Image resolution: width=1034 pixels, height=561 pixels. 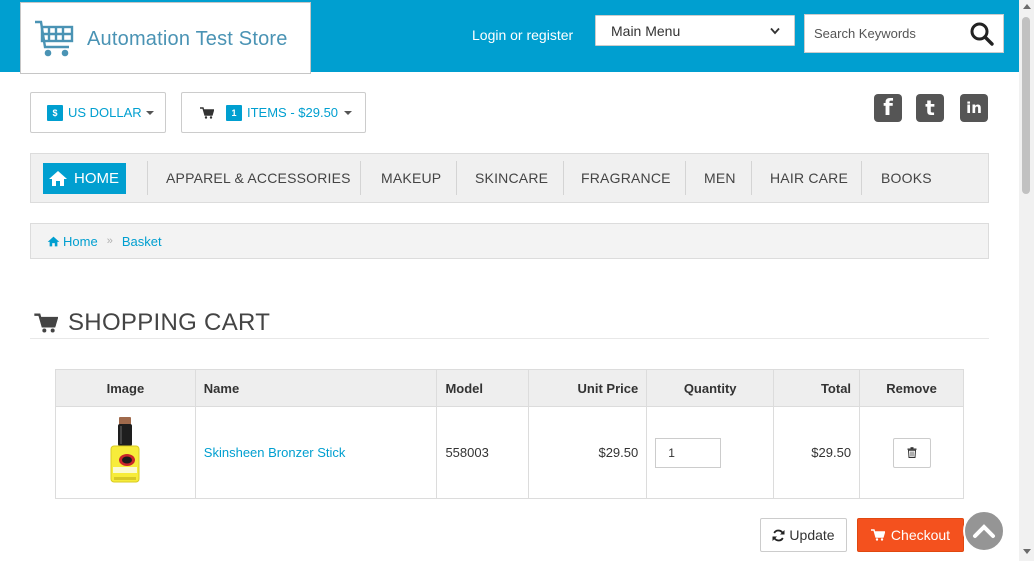 What do you see at coordinates (588, 388) in the screenshot?
I see `column-header-unit-price: Unit Price` at bounding box center [588, 388].